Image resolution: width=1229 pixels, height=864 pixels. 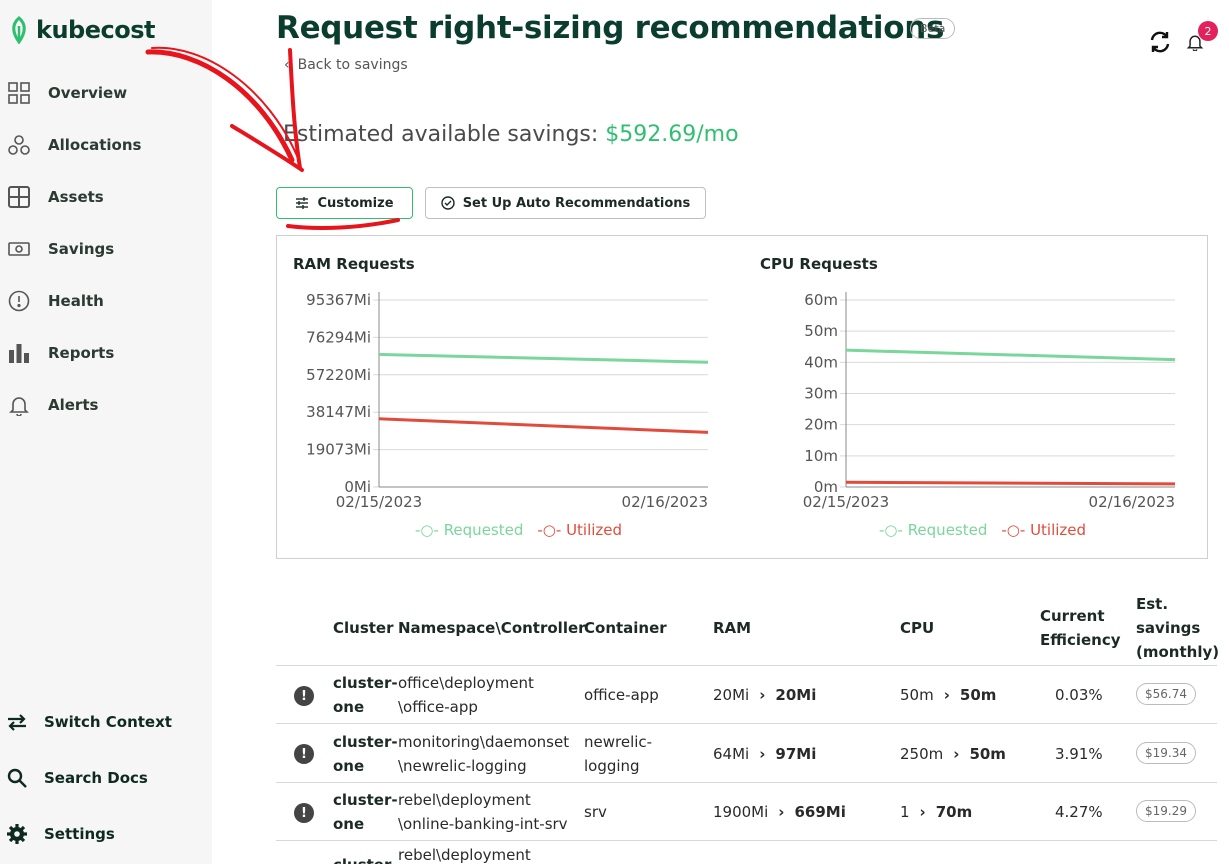 I want to click on cell-namespace: office\deployment \office-app, so click(x=466, y=695).